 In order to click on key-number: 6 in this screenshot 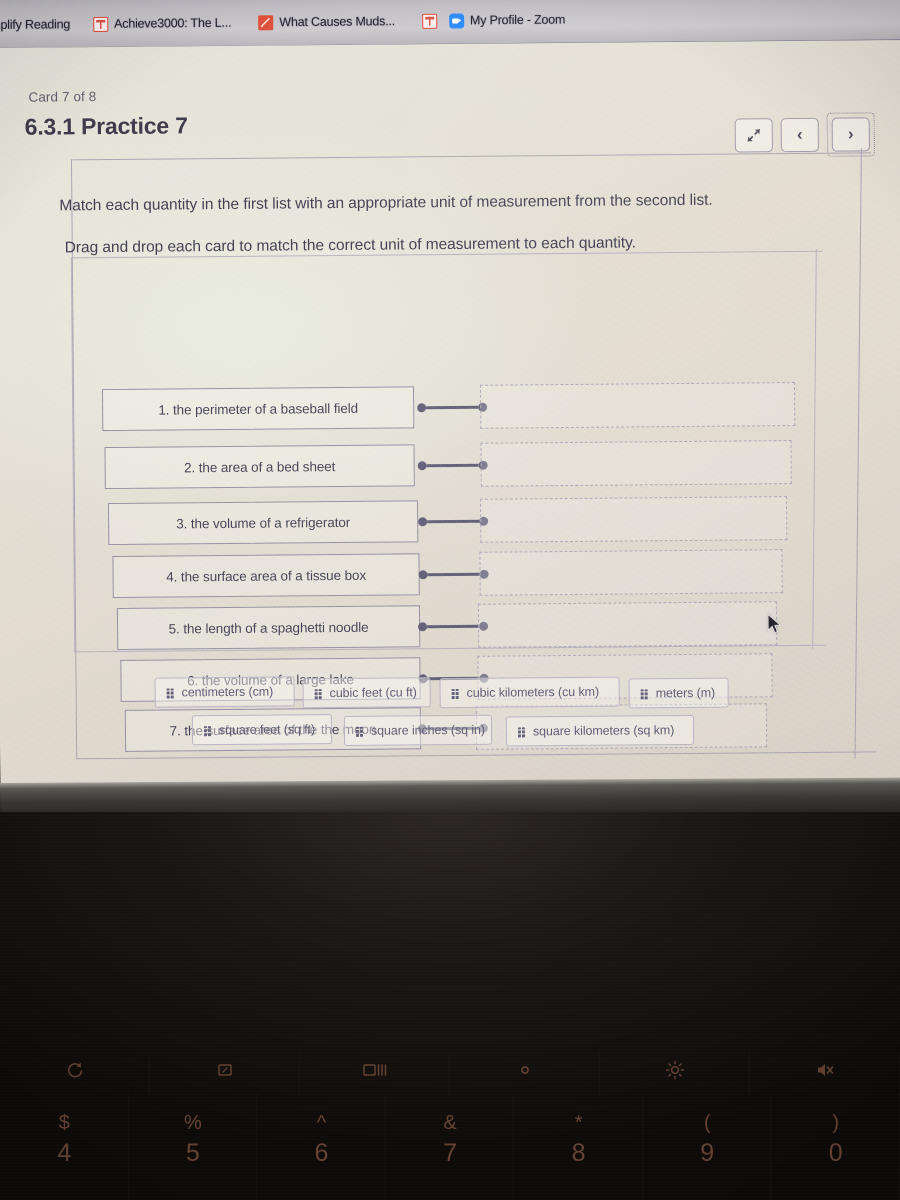, I will do `click(321, 1153)`.